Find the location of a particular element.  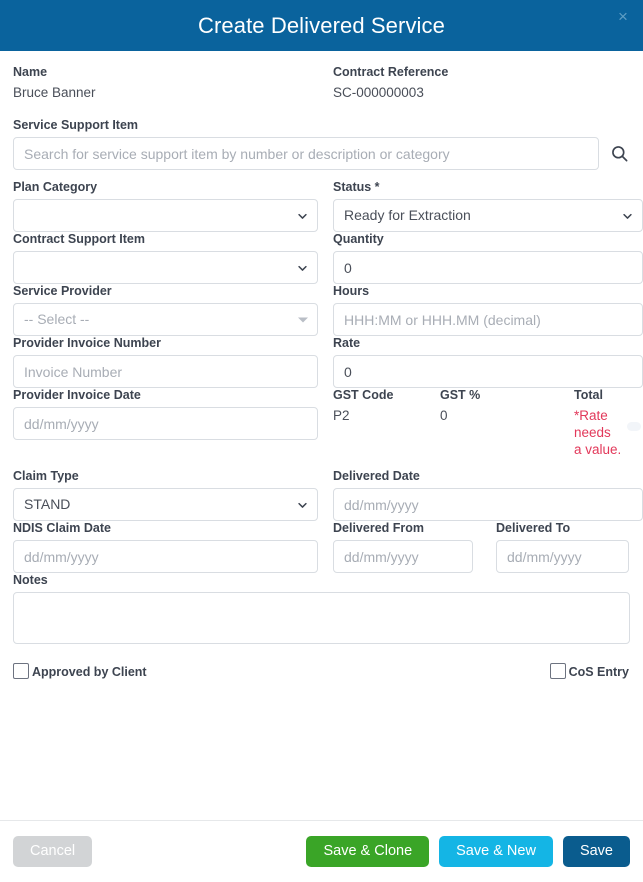

plan-category-select-wrap is located at coordinates (165, 215).